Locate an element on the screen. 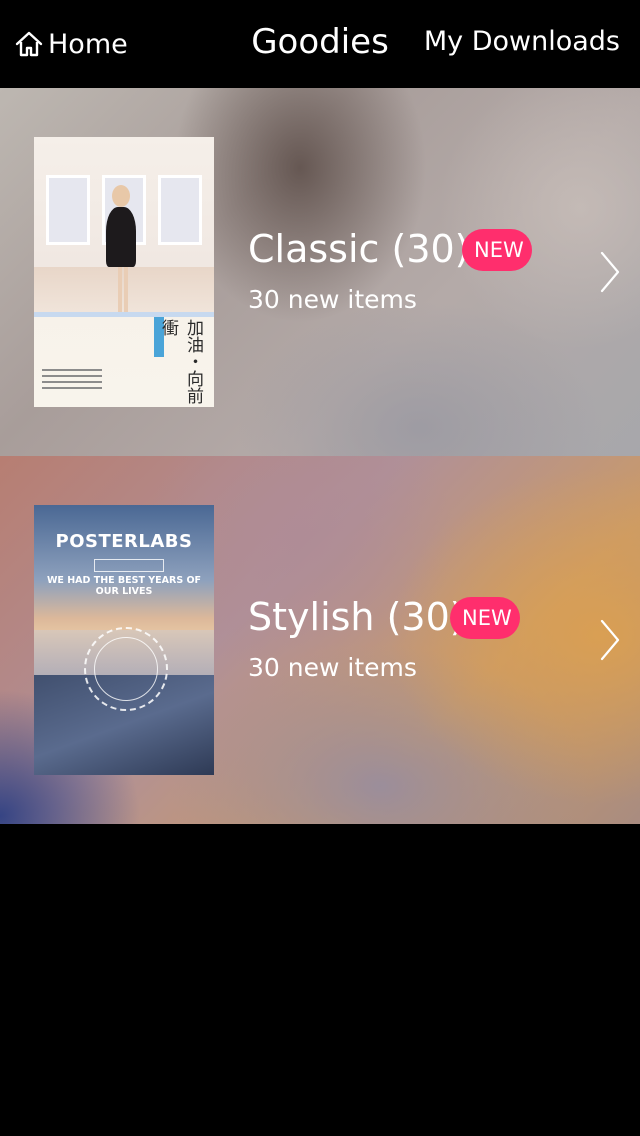 The height and width of the screenshot is (1136, 640). home-button: Home is located at coordinates (71, 44).